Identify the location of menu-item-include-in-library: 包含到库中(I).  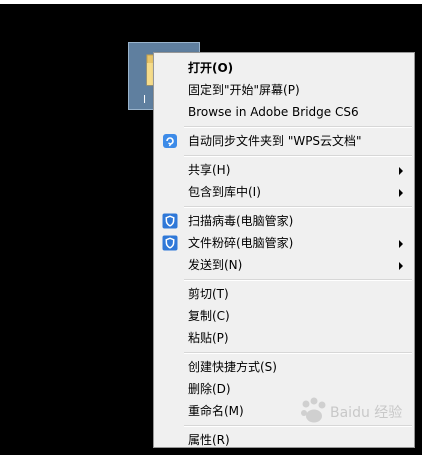
(284, 192).